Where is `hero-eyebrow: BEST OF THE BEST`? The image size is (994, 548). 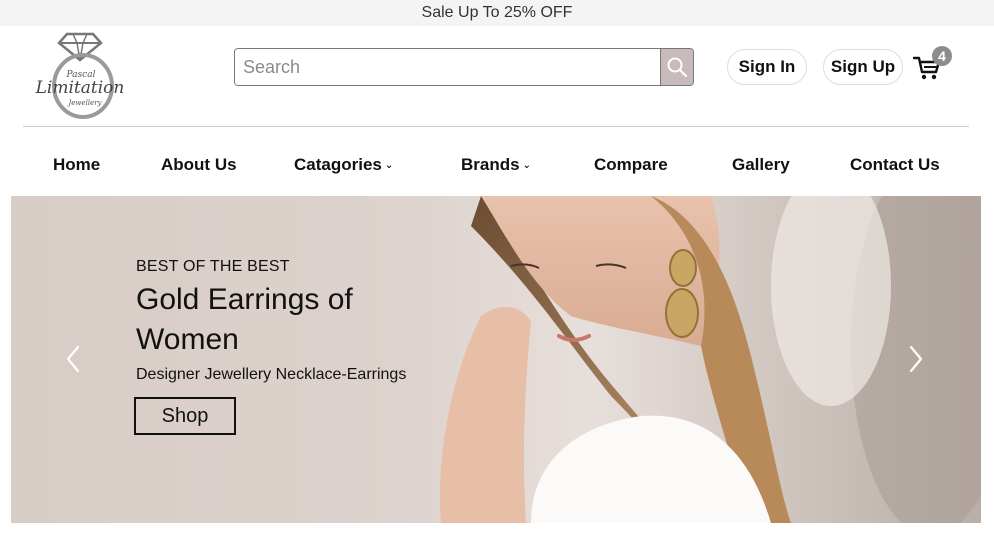
hero-eyebrow: BEST OF THE BEST is located at coordinates (213, 266).